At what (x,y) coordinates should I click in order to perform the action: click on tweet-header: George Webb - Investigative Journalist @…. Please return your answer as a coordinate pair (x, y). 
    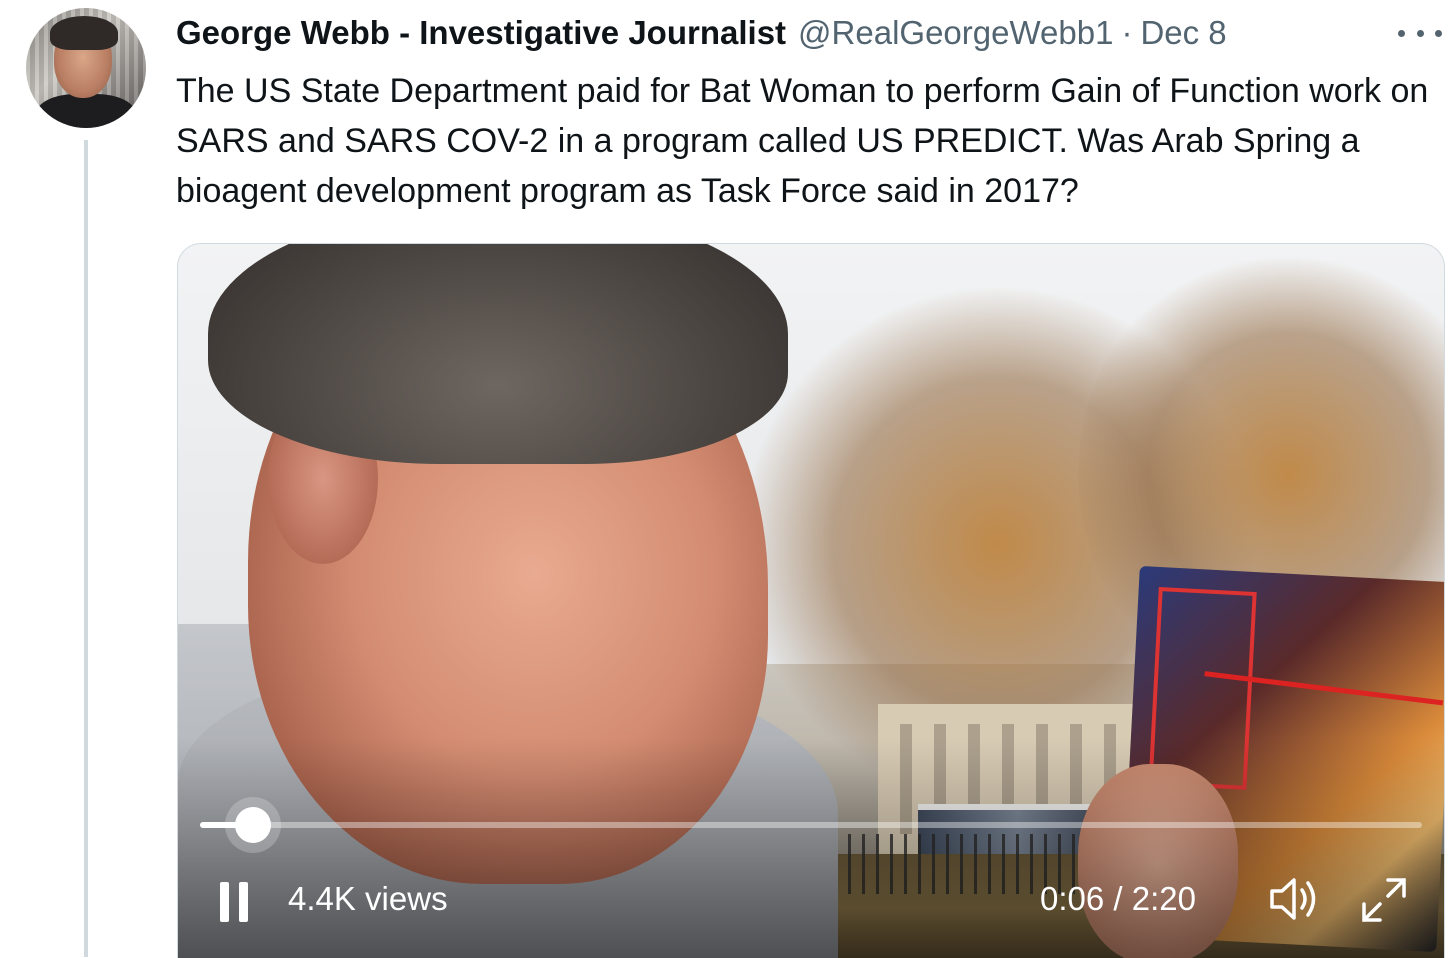
    Looking at the image, I should click on (701, 34).